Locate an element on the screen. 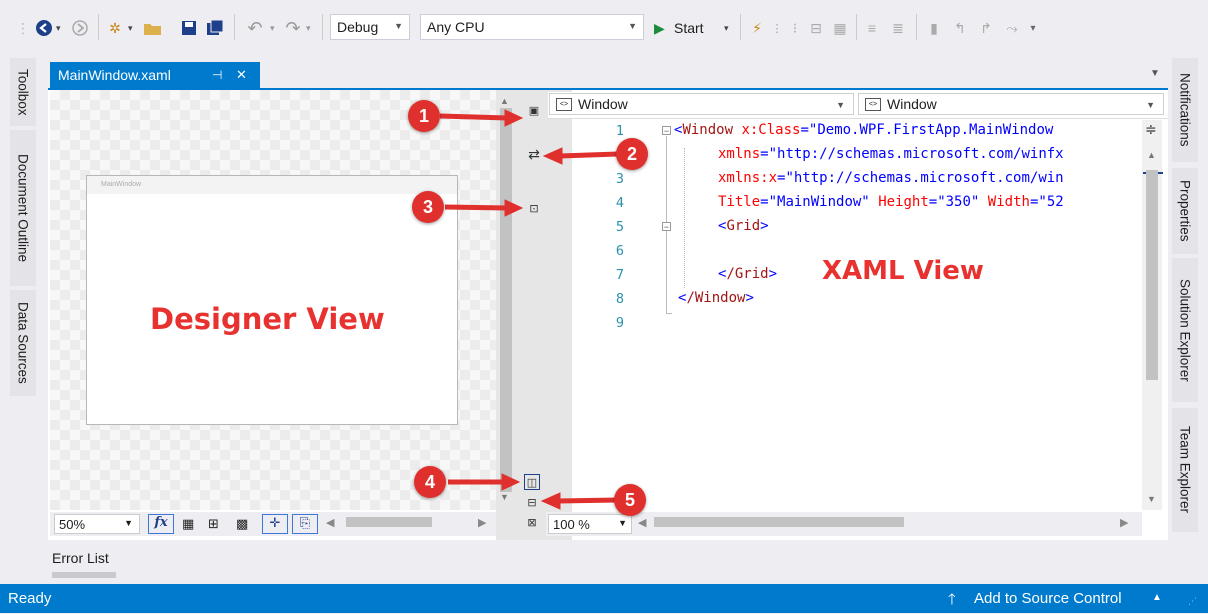 The image size is (1208, 614). chevron-up-icon: ▲ is located at coordinates (1157, 597).